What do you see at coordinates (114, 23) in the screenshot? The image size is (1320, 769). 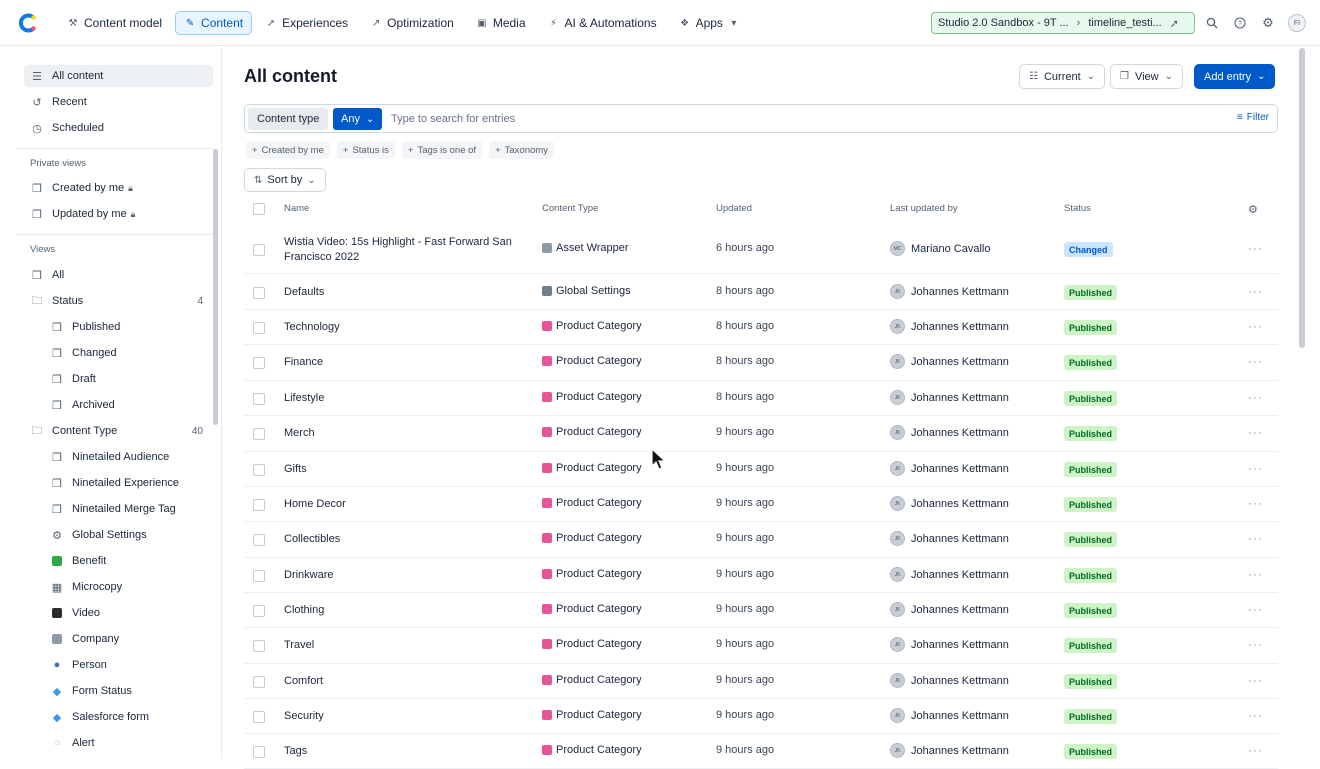 I see `nav-content-model: ⚒ Content model` at bounding box center [114, 23].